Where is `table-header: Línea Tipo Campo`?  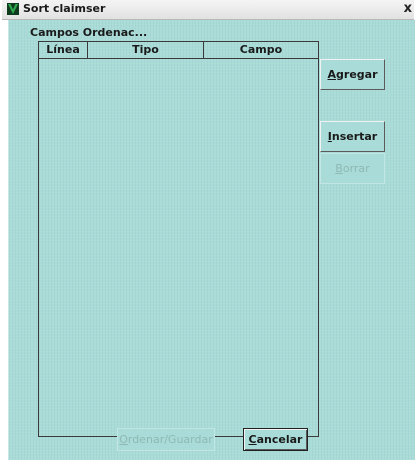
table-header: Línea Tipo Campo is located at coordinates (178, 50).